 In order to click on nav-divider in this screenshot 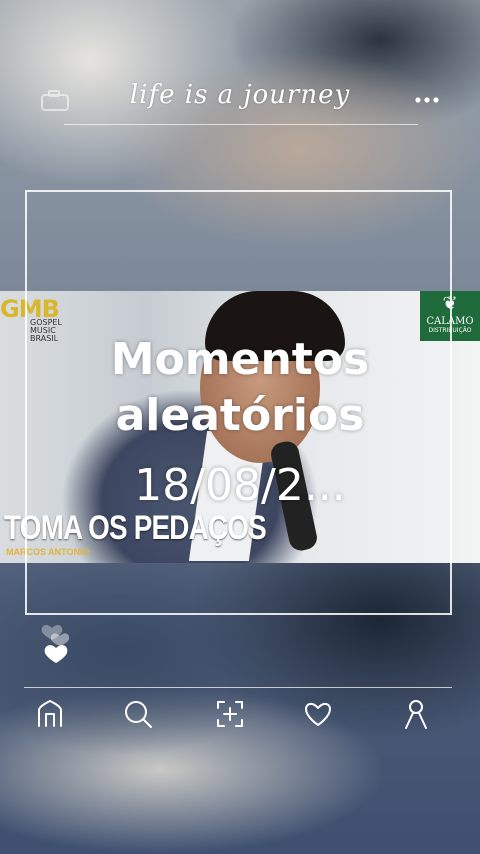, I will do `click(238, 687)`.